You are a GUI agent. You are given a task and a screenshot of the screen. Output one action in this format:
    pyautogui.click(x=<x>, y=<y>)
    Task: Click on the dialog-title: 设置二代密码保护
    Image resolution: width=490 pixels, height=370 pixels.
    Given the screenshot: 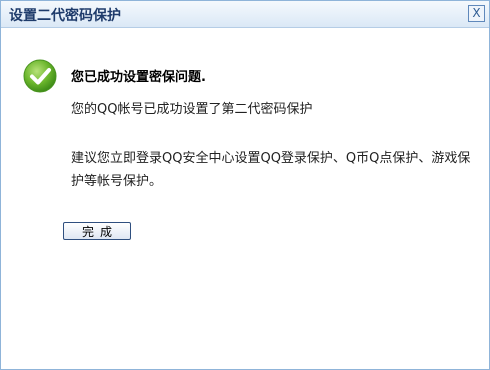 What is the action you would take?
    pyautogui.click(x=65, y=16)
    